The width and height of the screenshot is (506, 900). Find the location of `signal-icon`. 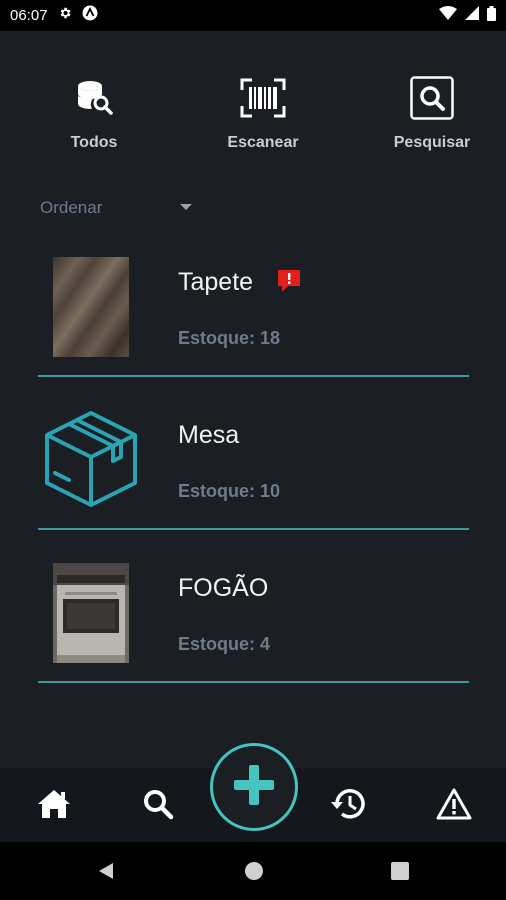

signal-icon is located at coordinates (472, 15).